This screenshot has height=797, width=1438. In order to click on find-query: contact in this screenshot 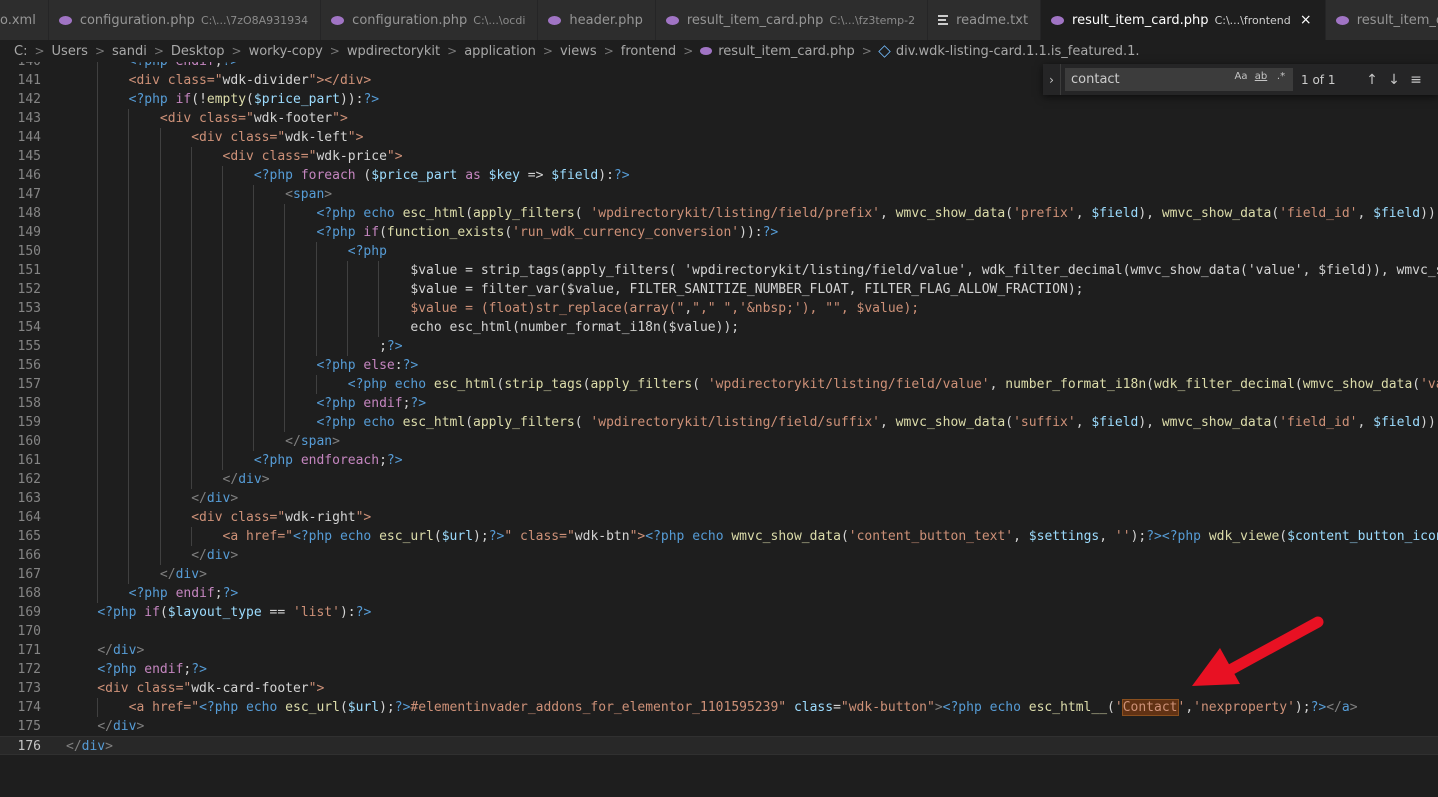, I will do `click(1095, 79)`.